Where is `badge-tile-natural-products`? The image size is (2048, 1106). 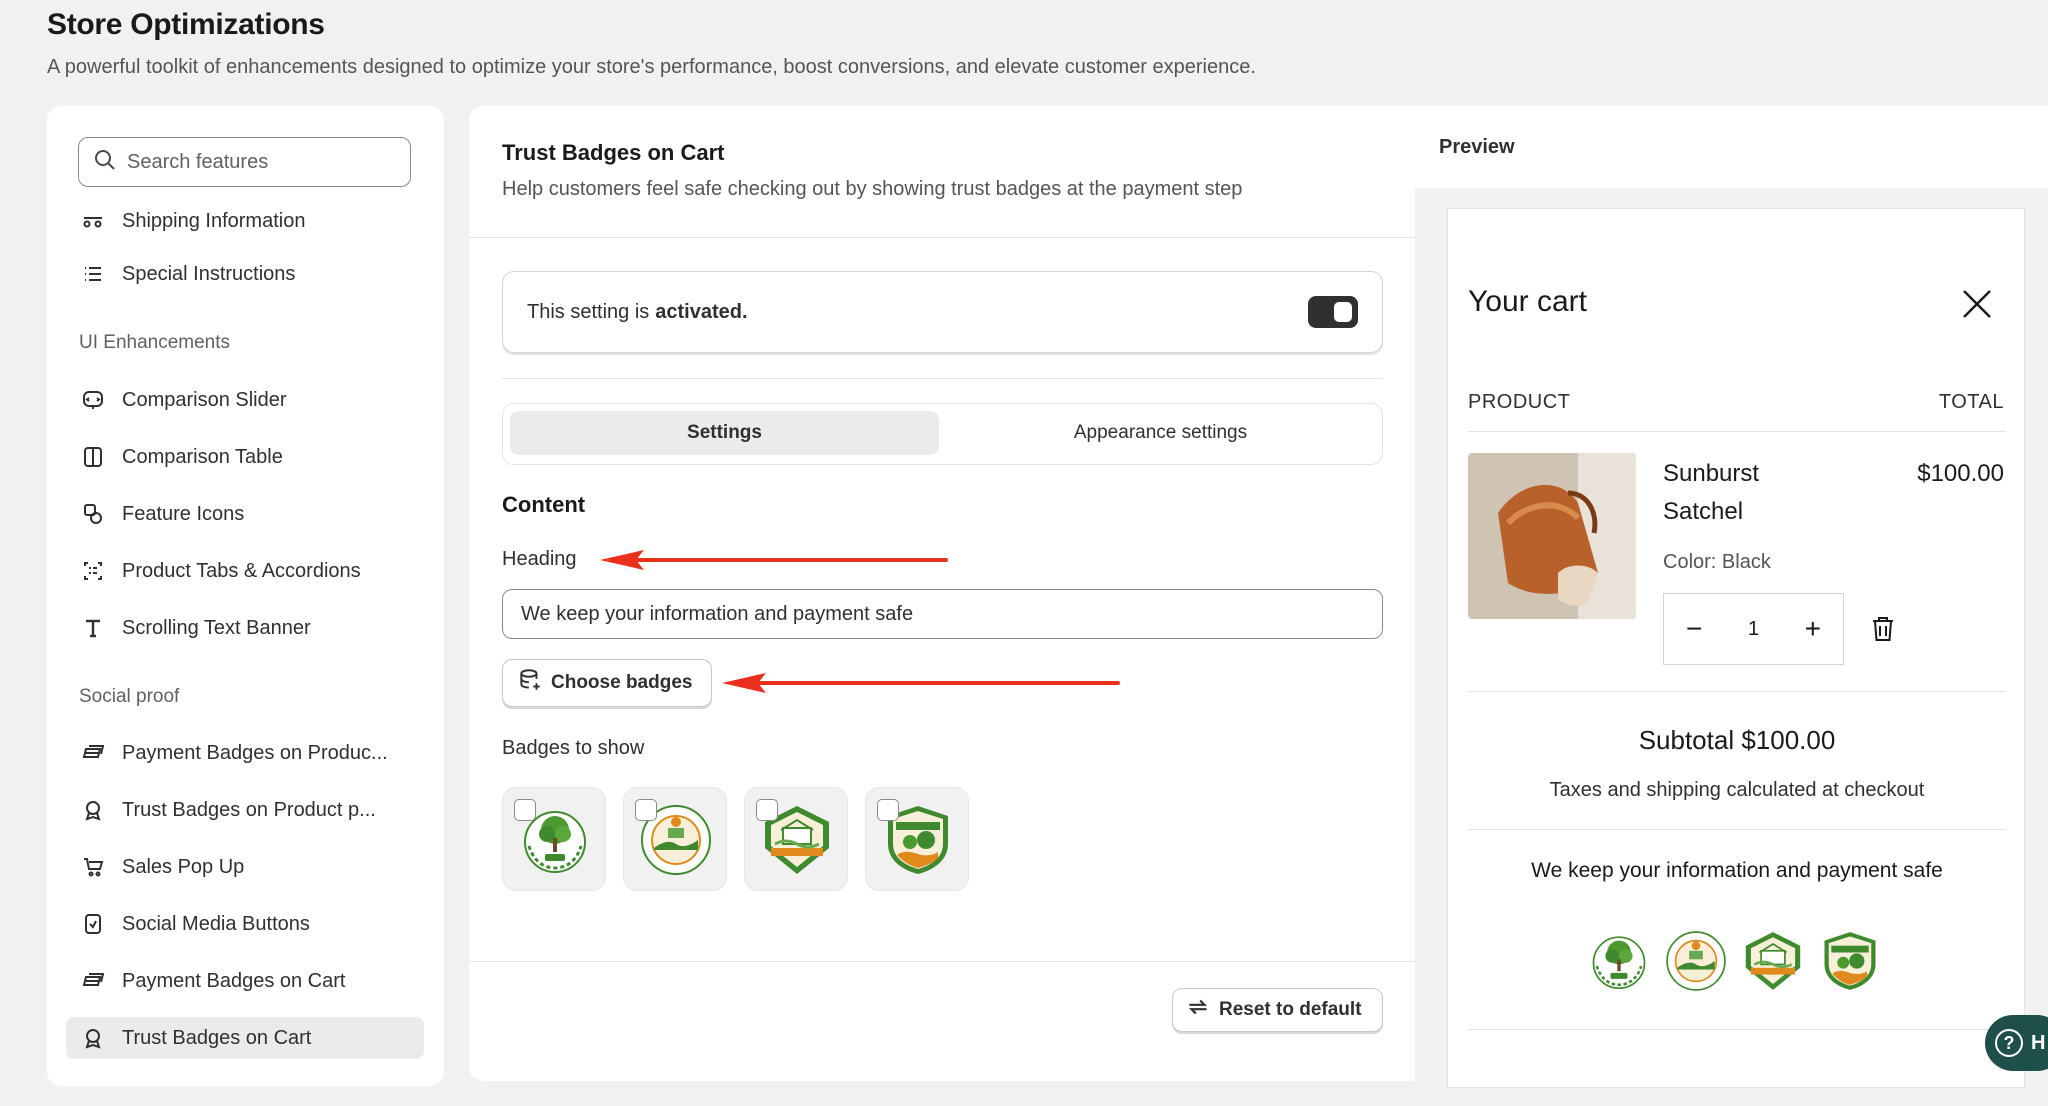 badge-tile-natural-products is located at coordinates (675, 839).